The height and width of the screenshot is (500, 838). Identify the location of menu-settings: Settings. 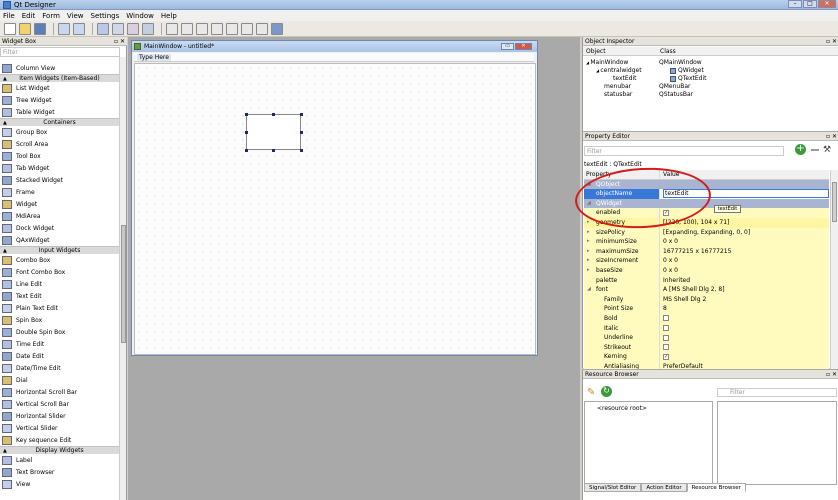
(105, 16).